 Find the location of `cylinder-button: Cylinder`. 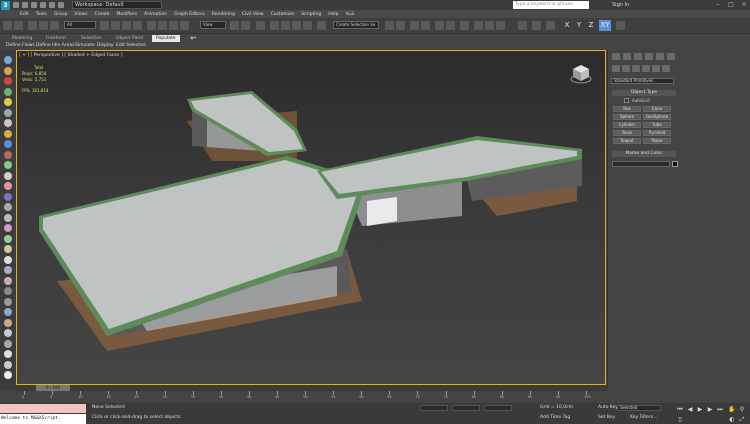

cylinder-button: Cylinder is located at coordinates (627, 125).